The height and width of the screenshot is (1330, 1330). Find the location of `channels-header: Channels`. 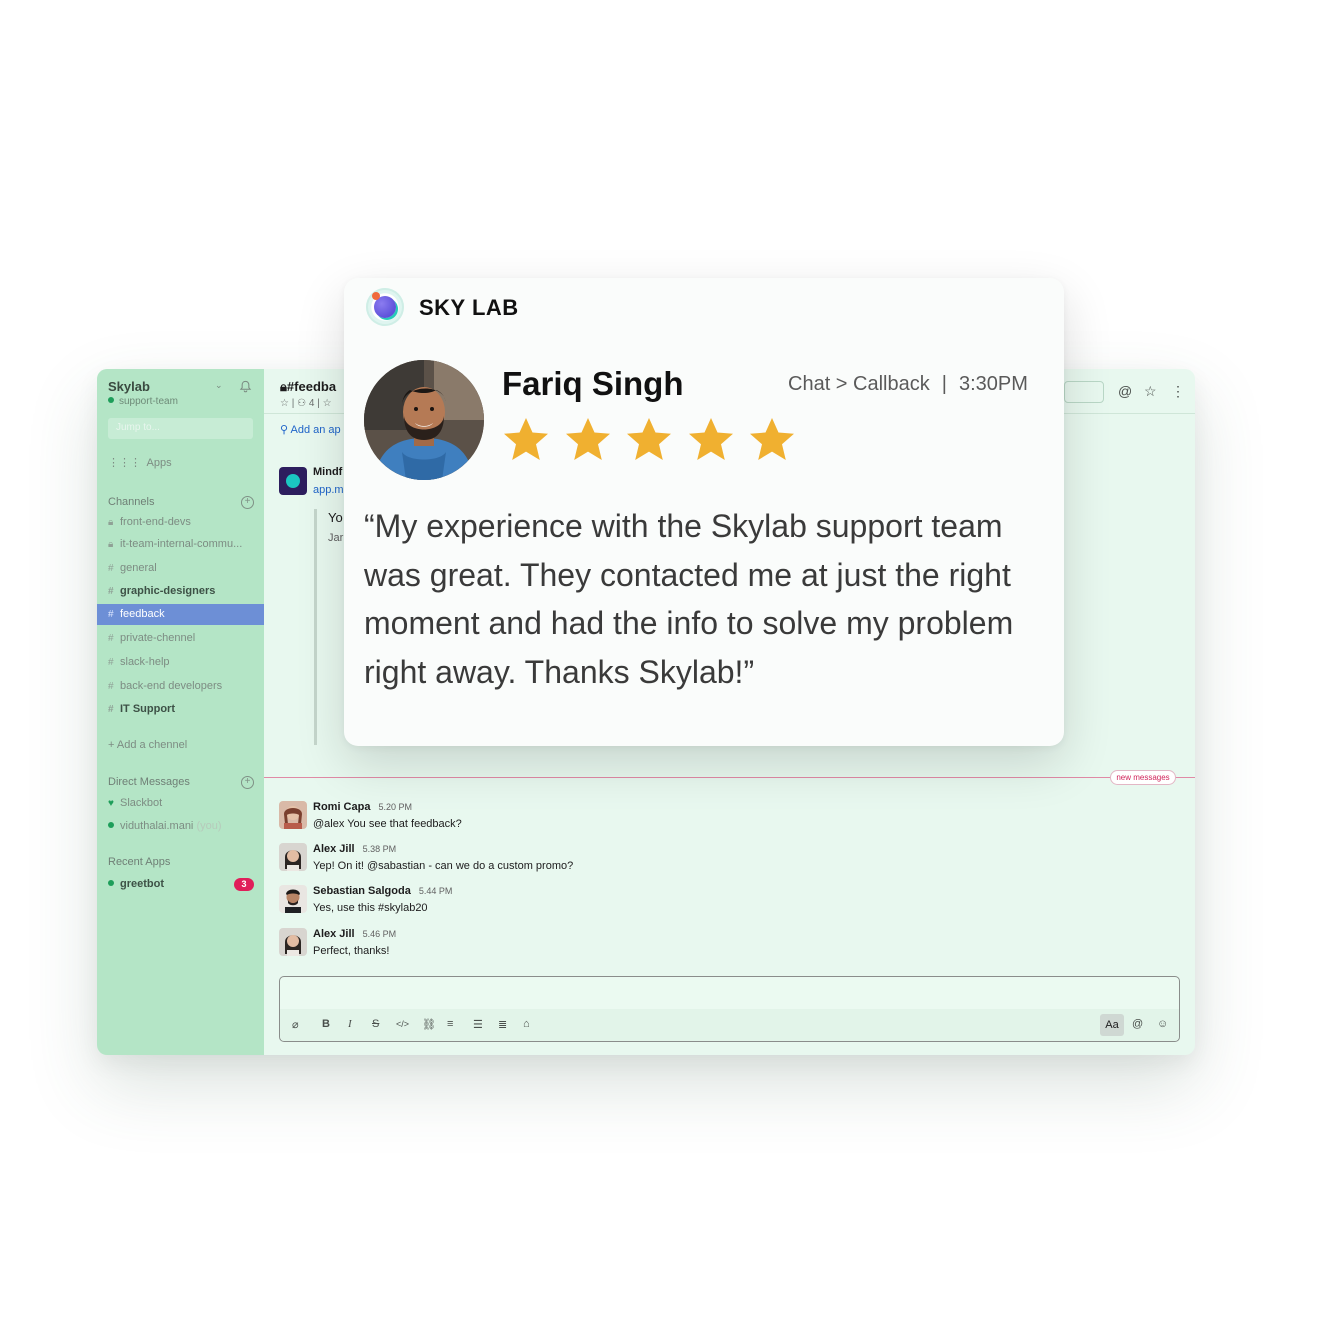

channels-header: Channels is located at coordinates (131, 502).